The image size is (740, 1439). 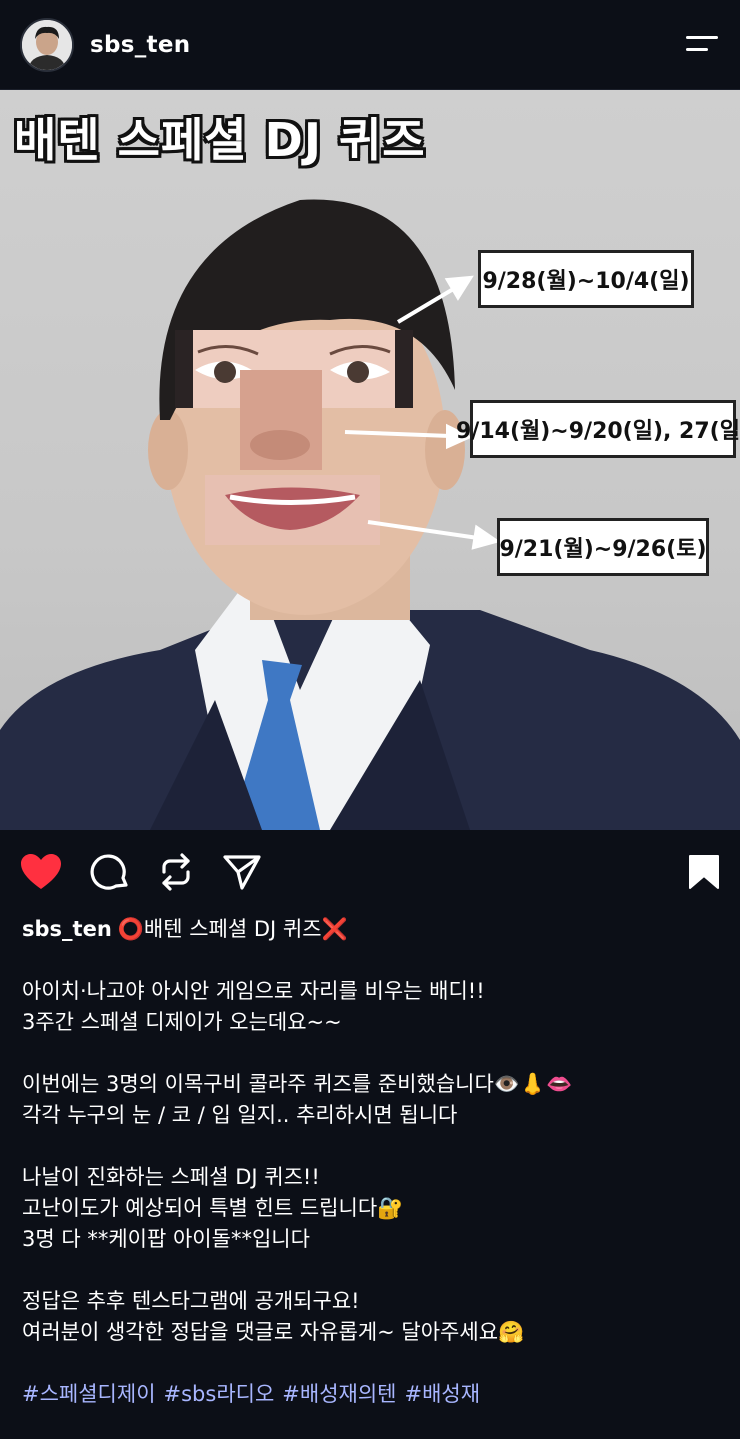 I want to click on caption-line: 3명 다 **케이팝 아이돌**입니다, so click(x=166, y=1239).